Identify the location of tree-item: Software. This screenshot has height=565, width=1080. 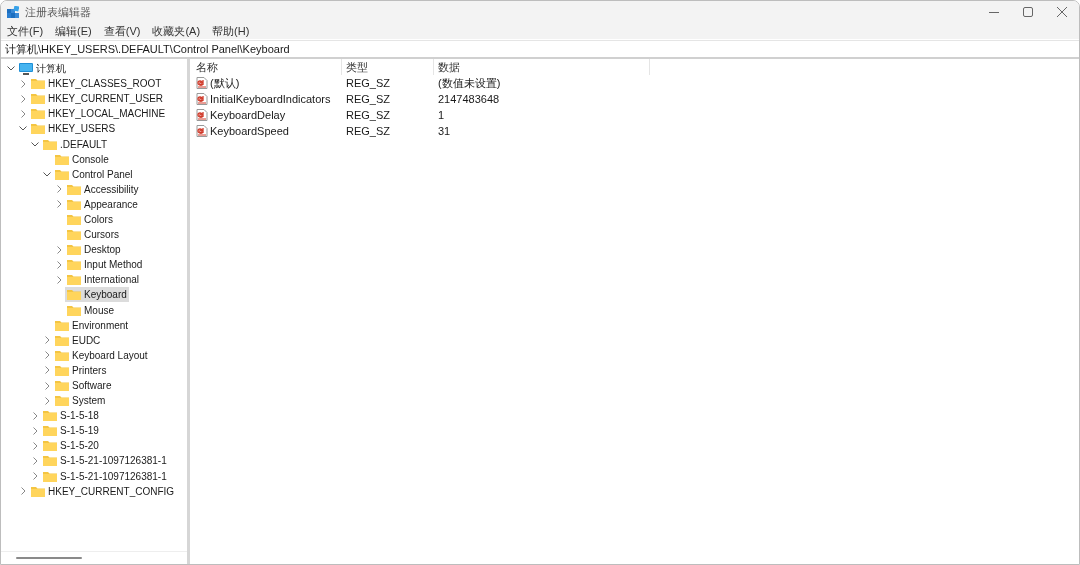
(83, 385).